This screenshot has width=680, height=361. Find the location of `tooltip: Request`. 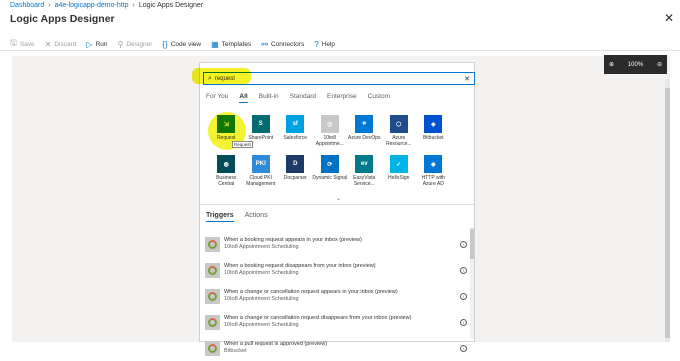

tooltip: Request is located at coordinates (242, 144).